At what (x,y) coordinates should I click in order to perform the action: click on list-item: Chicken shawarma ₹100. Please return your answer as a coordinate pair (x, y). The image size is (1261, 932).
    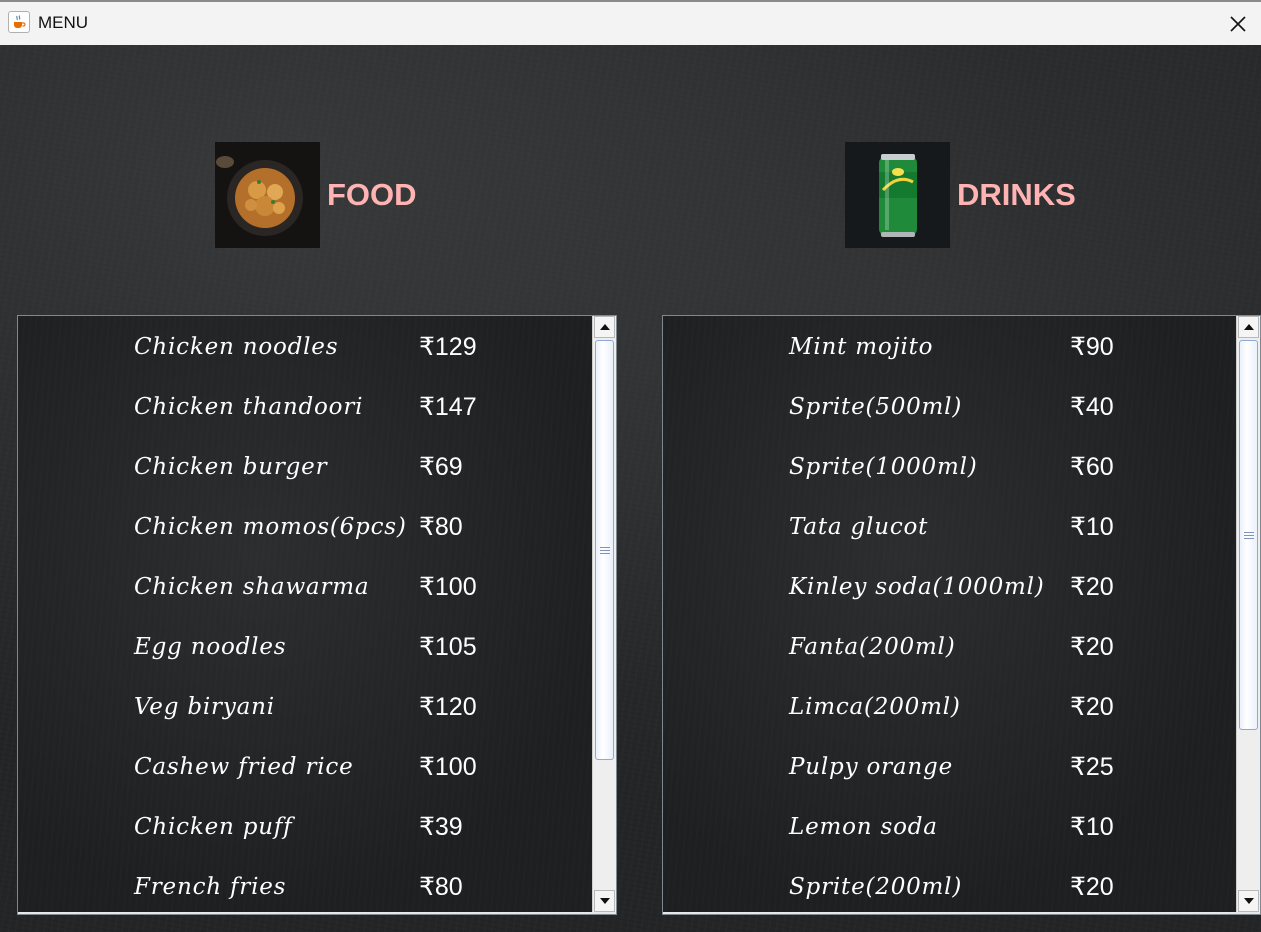
    Looking at the image, I should click on (317, 587).